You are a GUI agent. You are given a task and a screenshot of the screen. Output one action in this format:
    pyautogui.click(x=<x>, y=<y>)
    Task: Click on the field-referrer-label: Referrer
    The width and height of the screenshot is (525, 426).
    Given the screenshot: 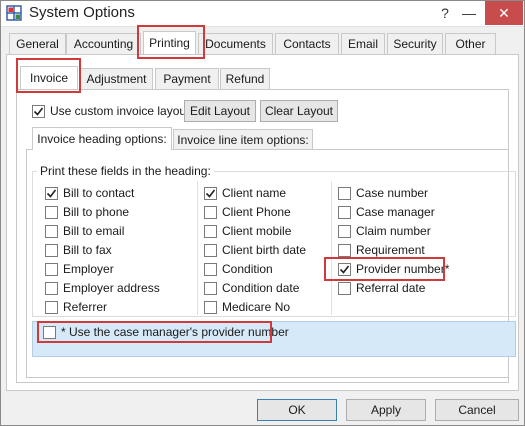 What is the action you would take?
    pyautogui.click(x=85, y=307)
    